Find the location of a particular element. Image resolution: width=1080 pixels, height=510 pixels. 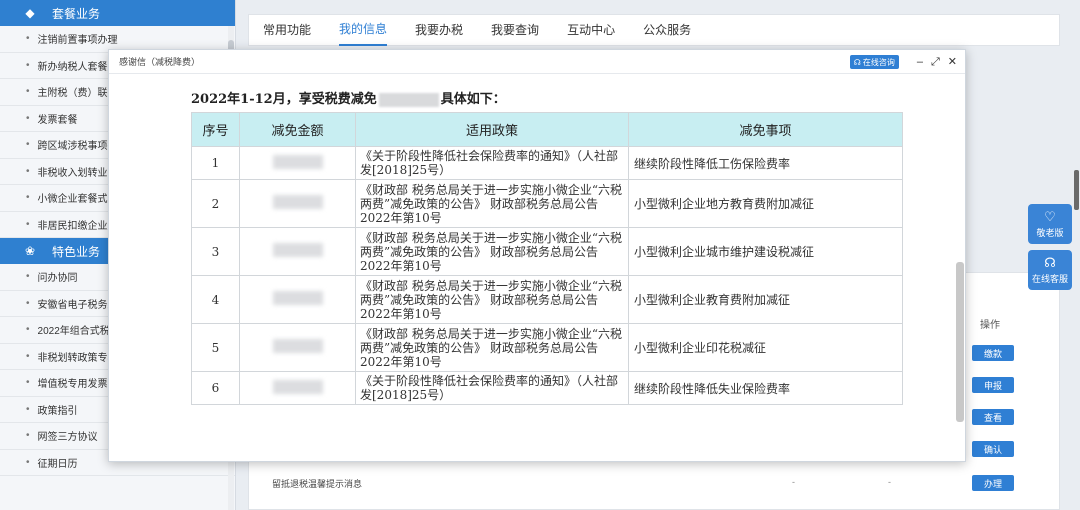

modal-actions: ☊ 在线咨询 – ⤢ ✕ is located at coordinates (903, 62).